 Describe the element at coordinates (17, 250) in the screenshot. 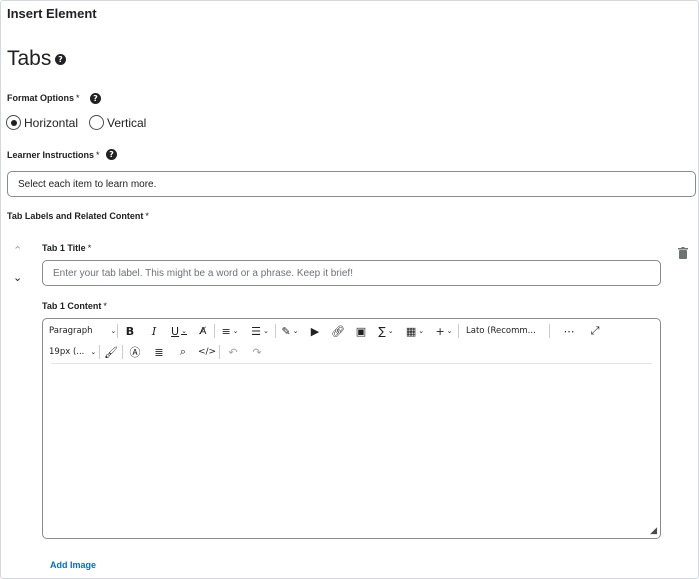

I see `chevron-up-icon: ⌃` at that location.